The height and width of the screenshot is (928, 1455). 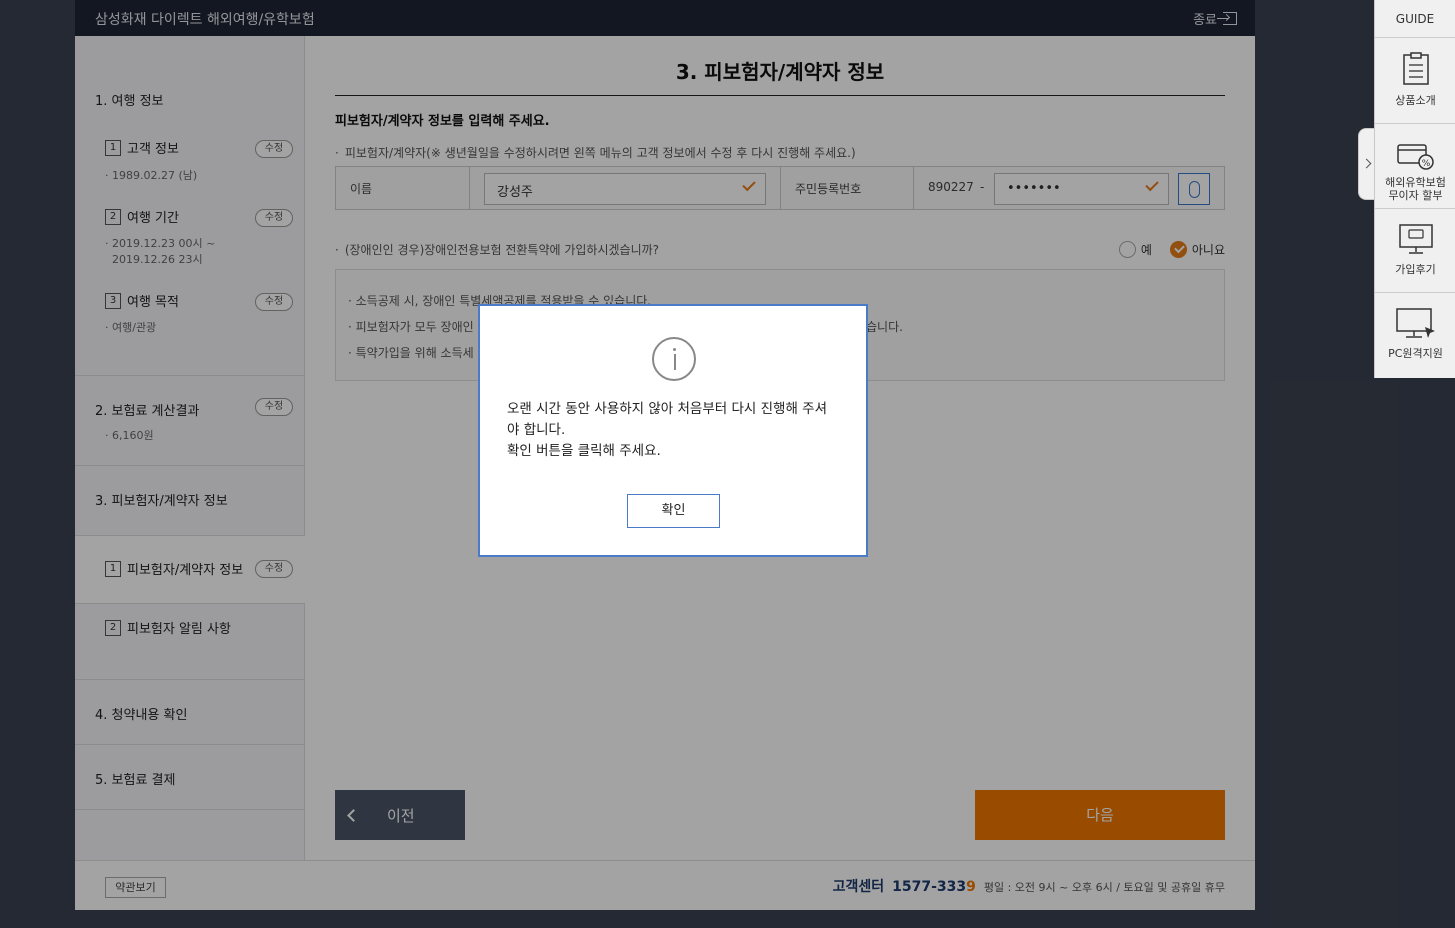 I want to click on guide-item-review: 가입후기, so click(x=1415, y=251).